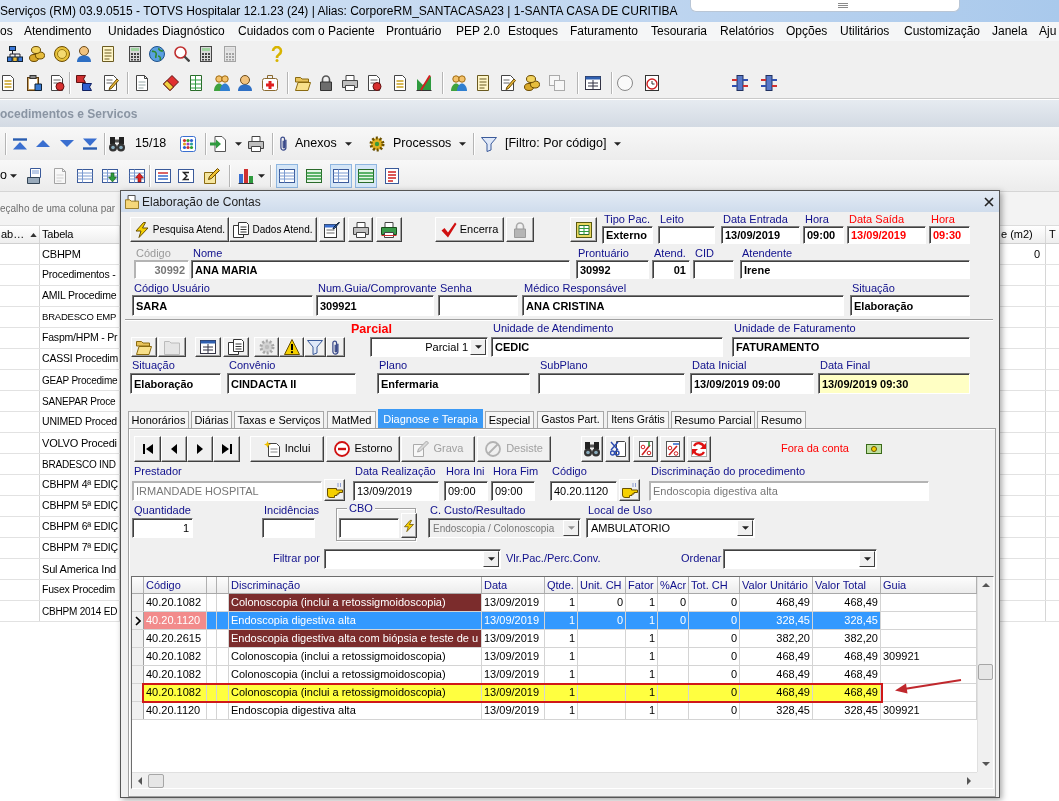 This screenshot has height=801, width=1059. Describe the element at coordinates (807, 31) in the screenshot. I see `menu-item: Opções` at that location.